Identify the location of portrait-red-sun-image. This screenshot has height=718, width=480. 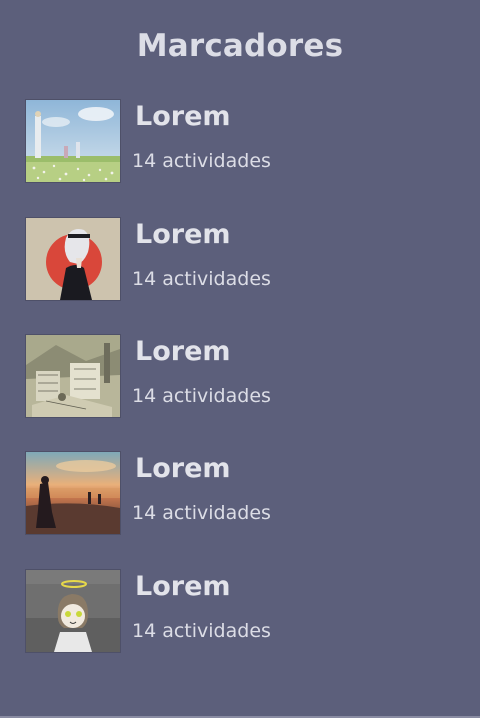
(73, 259).